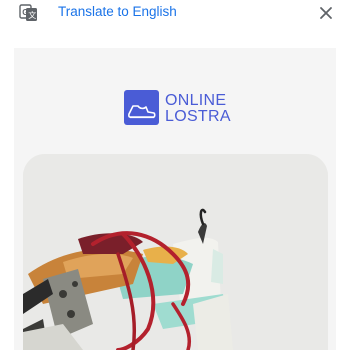  What do you see at coordinates (196, 100) in the screenshot?
I see `logo-text-line1: ONLINE` at bounding box center [196, 100].